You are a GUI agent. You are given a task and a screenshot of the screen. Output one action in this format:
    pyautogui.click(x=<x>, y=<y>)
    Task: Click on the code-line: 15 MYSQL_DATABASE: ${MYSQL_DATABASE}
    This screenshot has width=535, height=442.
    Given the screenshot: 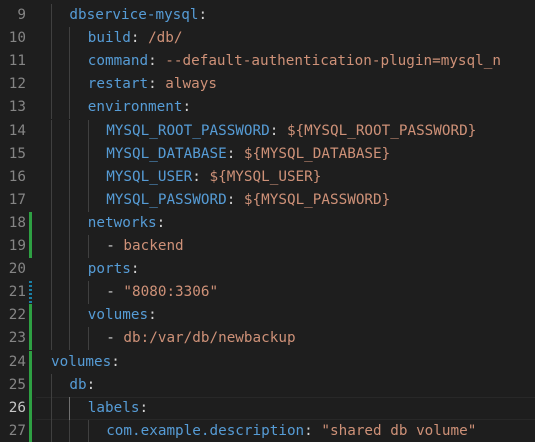 What is the action you would take?
    pyautogui.click(x=267, y=154)
    